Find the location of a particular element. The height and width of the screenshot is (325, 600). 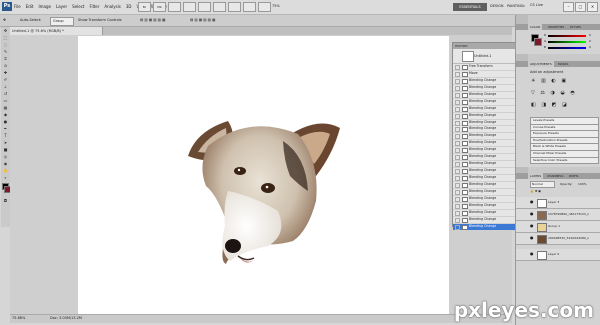

3d-orbit-tool-icon: ◉ is located at coordinates (5, 164).